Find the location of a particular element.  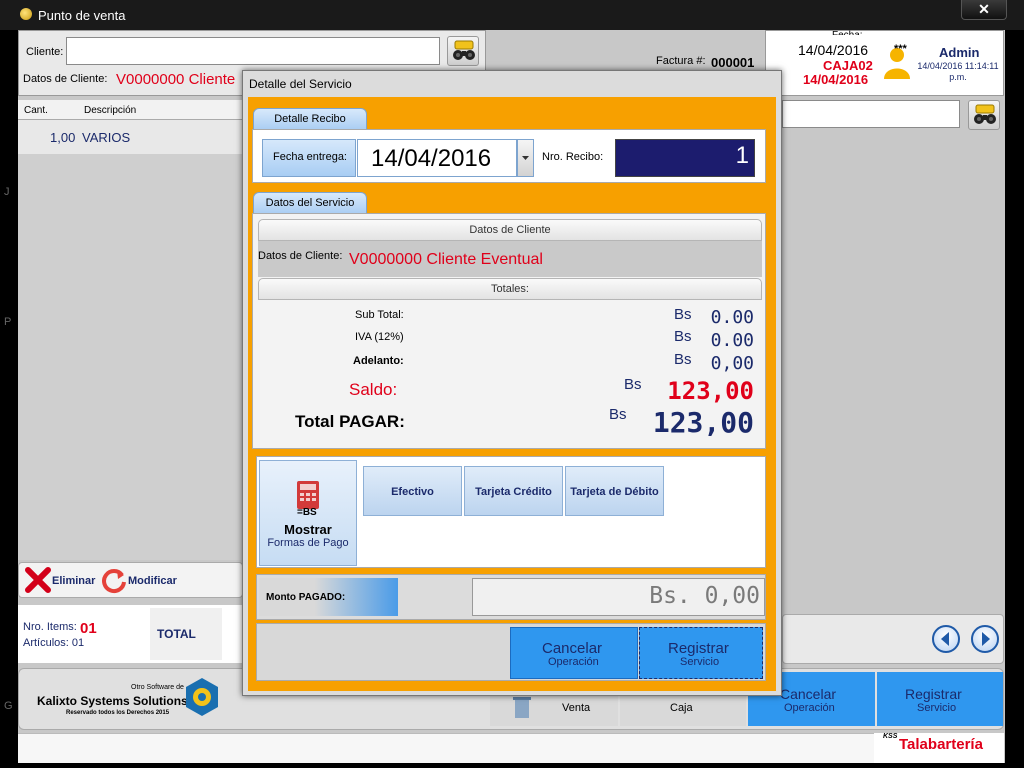

show-payment-methods-sublabel: Formas de Pago is located at coordinates (308, 543).